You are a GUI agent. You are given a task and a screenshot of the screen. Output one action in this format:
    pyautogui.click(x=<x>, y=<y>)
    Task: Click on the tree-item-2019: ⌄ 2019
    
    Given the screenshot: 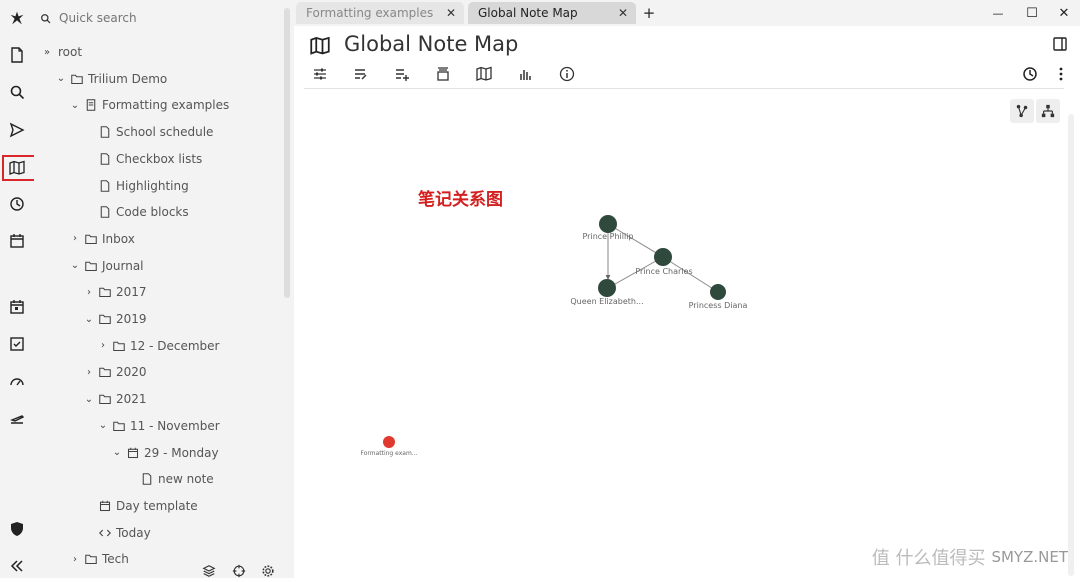 What is the action you would take?
    pyautogui.click(x=114, y=319)
    